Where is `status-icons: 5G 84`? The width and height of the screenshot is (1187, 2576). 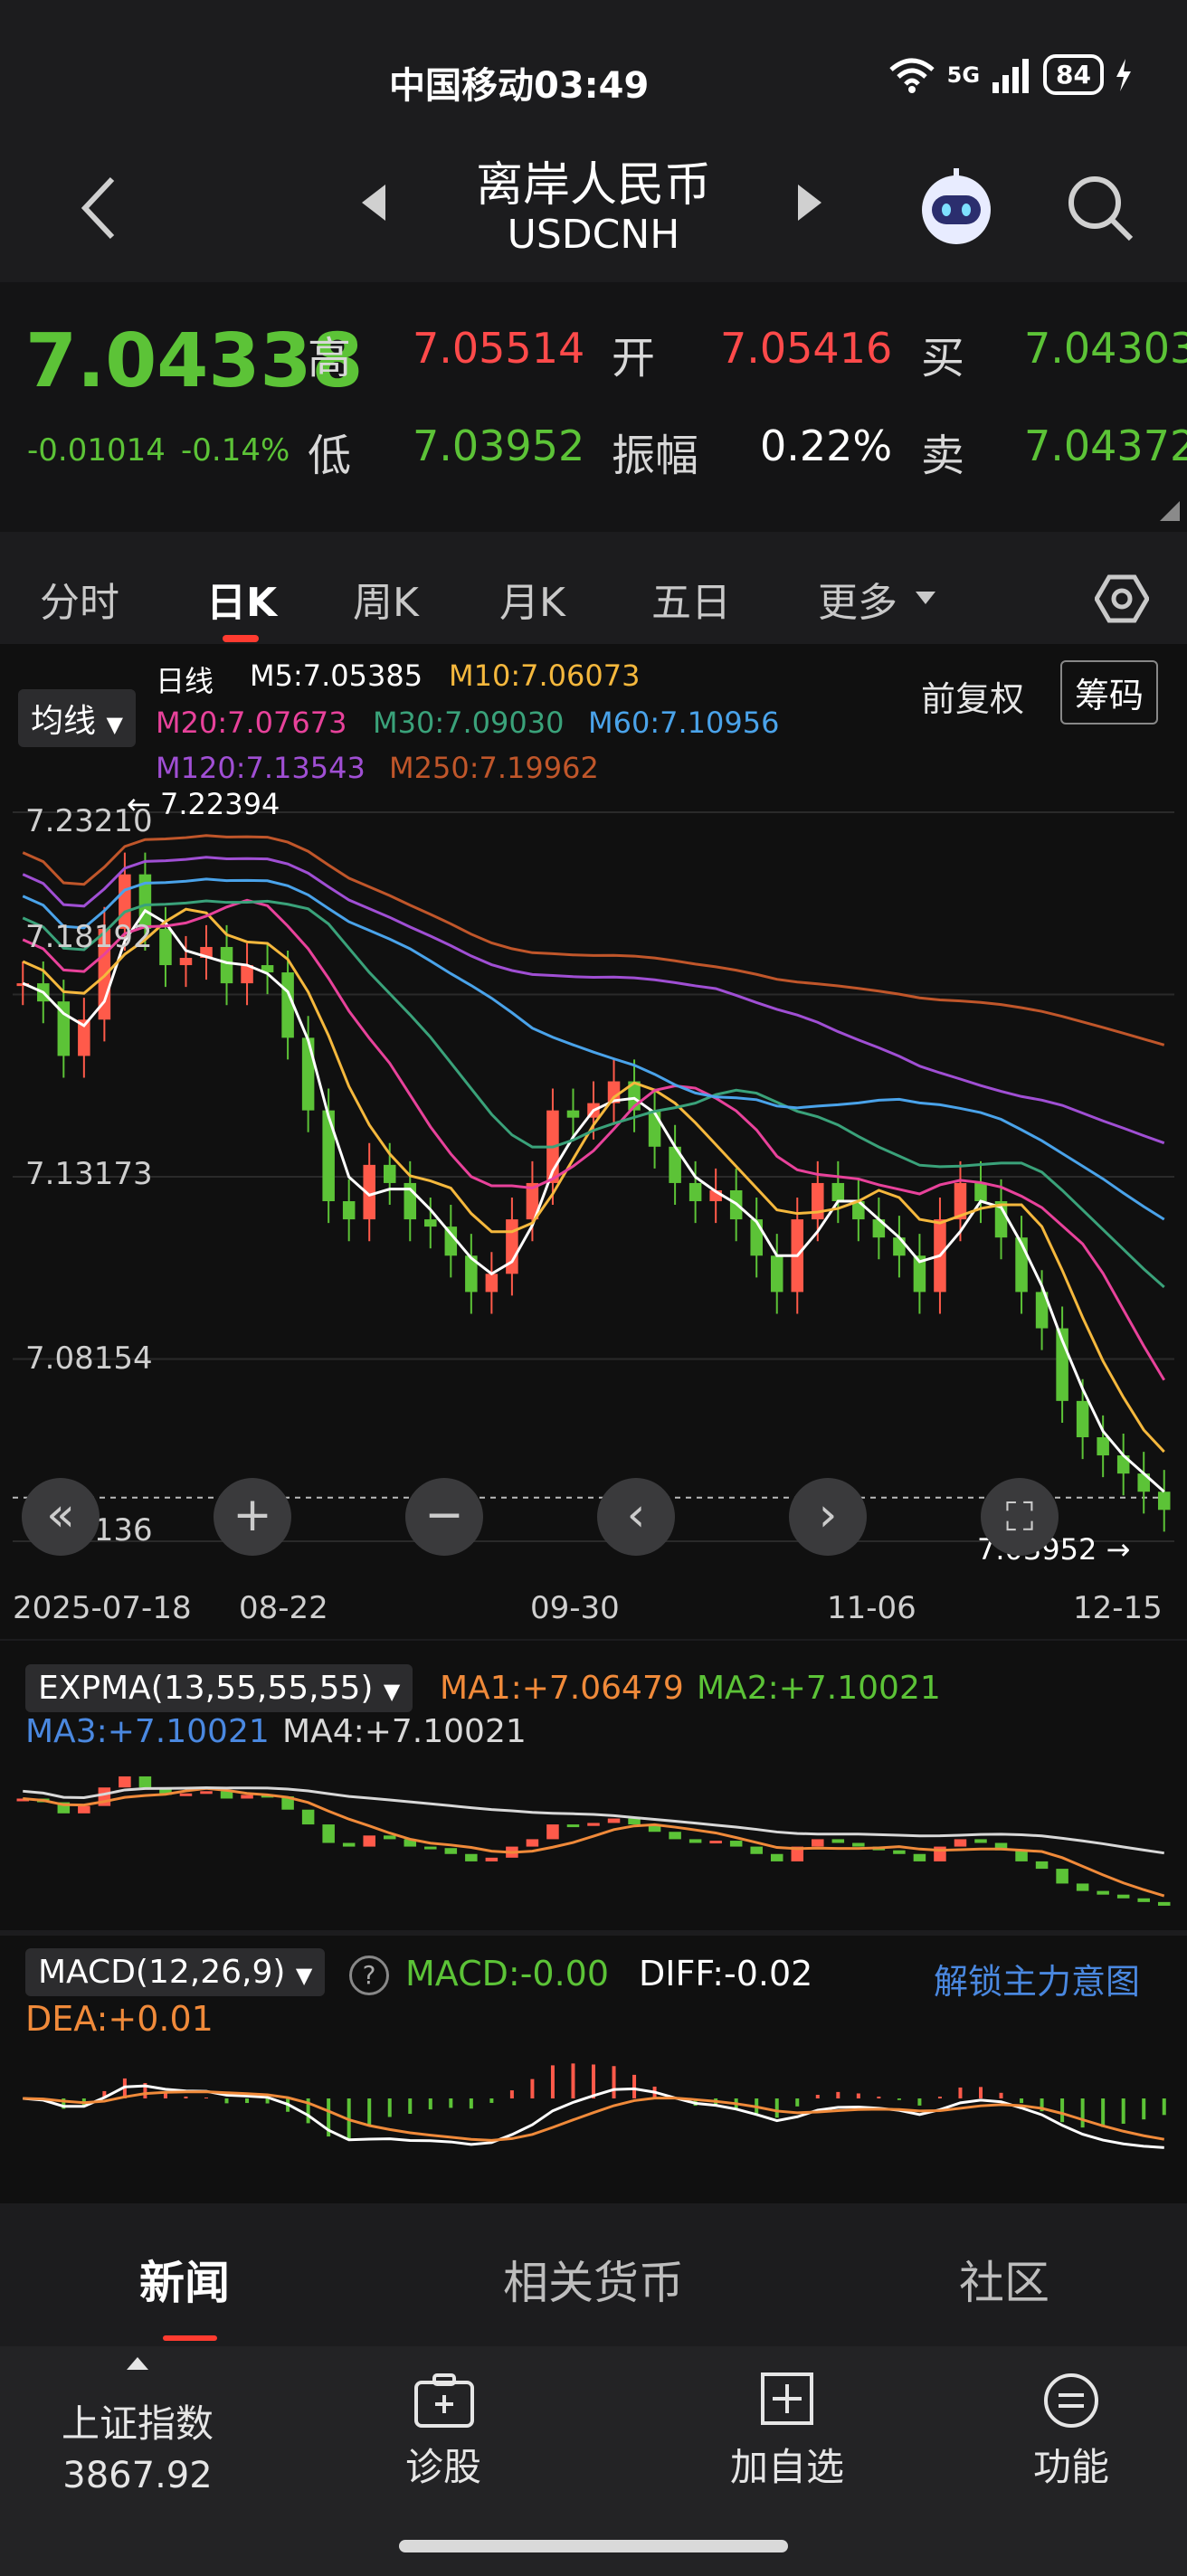 status-icons: 5G 84 is located at coordinates (1011, 74).